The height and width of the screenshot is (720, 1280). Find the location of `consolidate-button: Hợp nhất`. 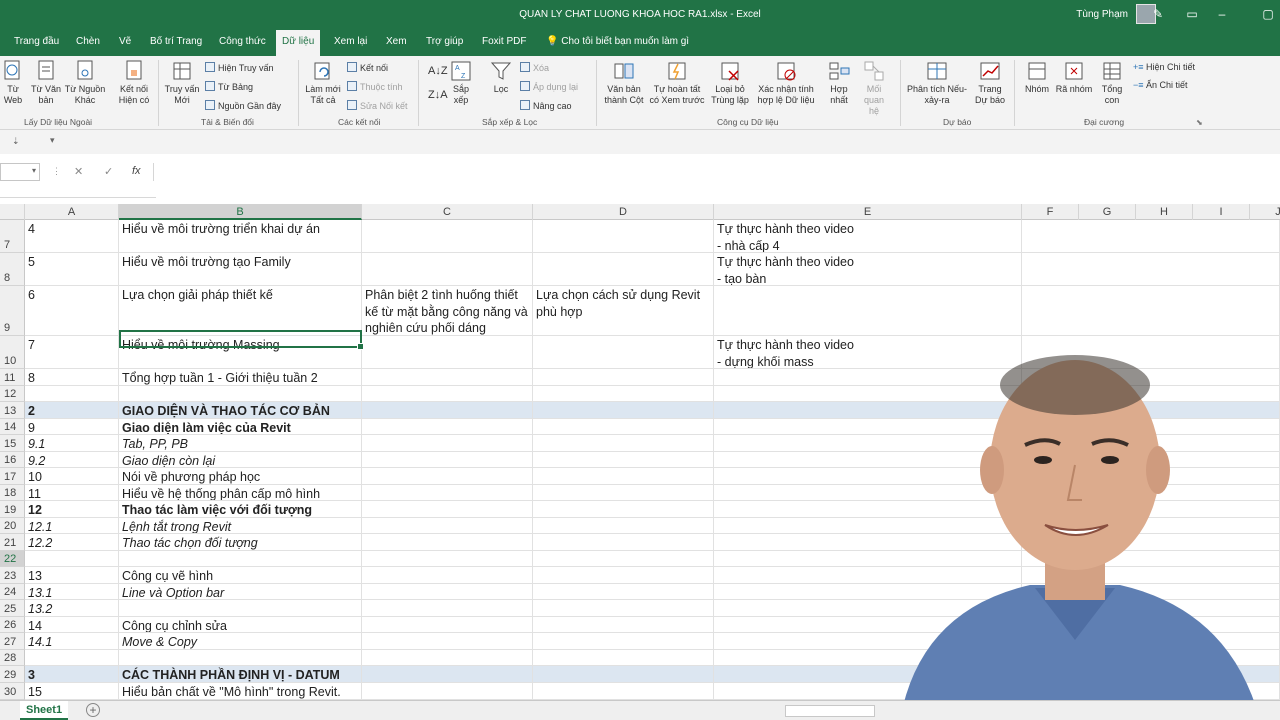

consolidate-button: Hợp nhất is located at coordinates (839, 83).